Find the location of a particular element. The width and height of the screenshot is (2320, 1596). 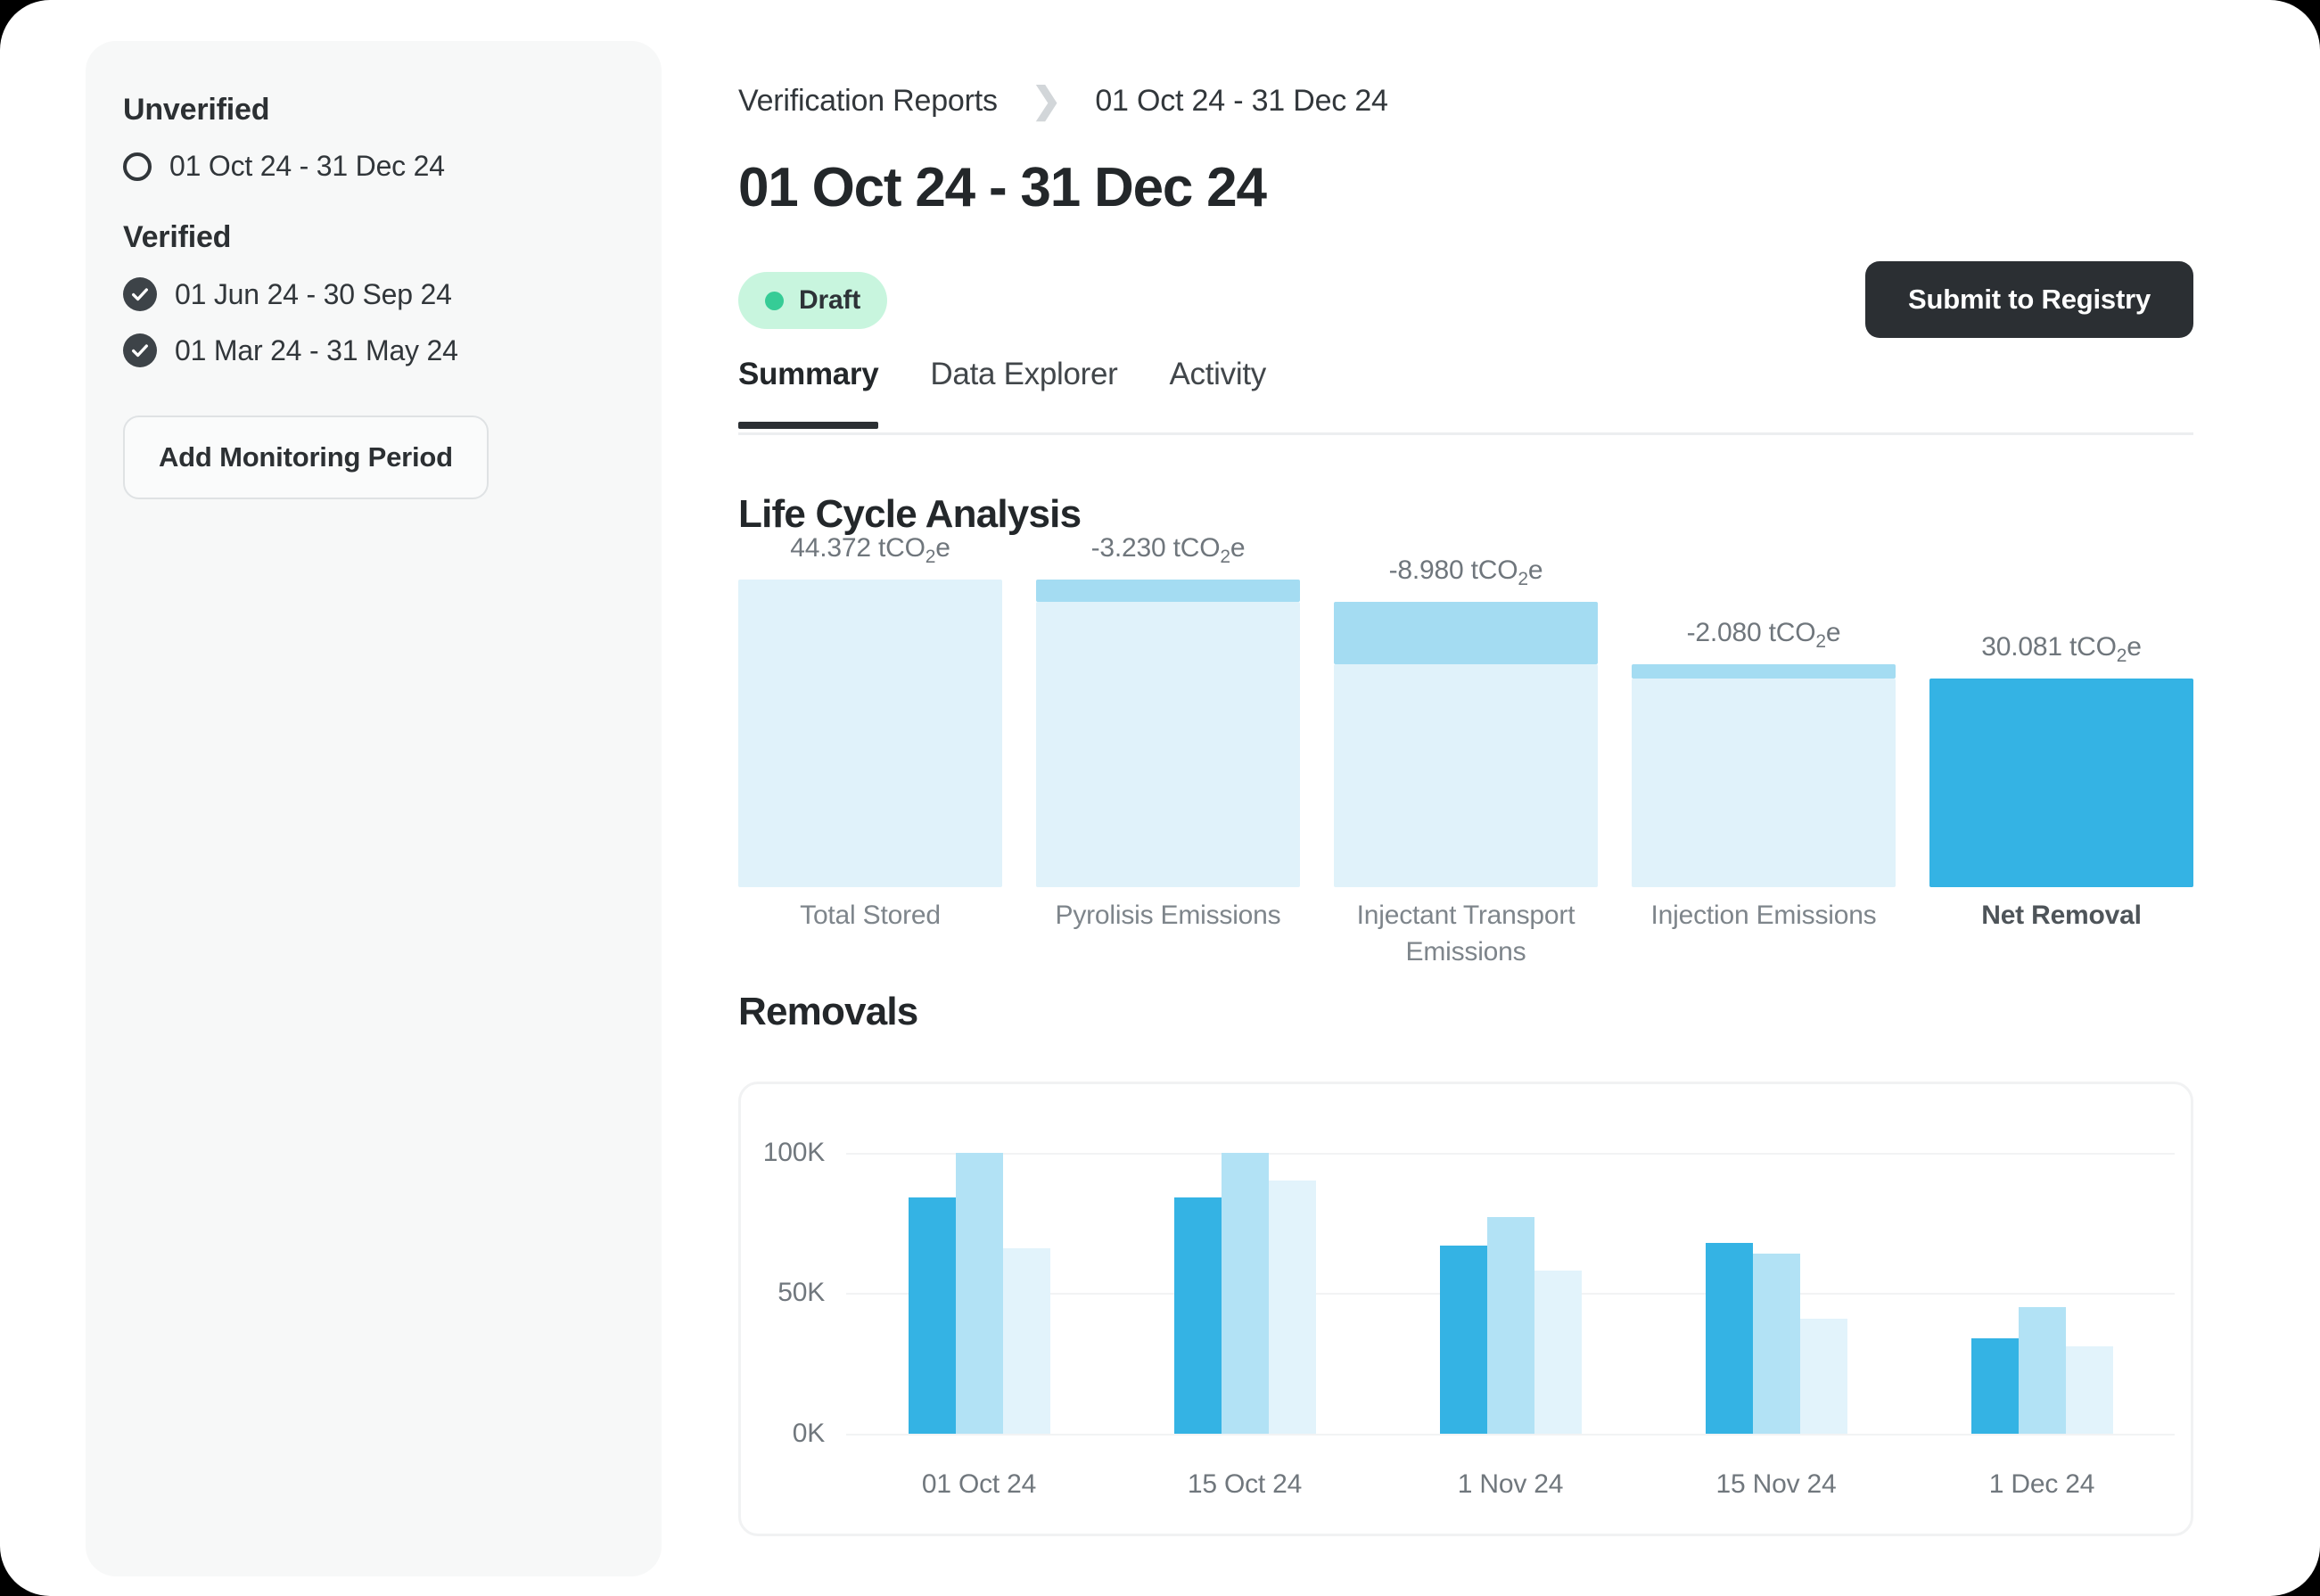

unverified-heading: Unverified is located at coordinates (196, 110).